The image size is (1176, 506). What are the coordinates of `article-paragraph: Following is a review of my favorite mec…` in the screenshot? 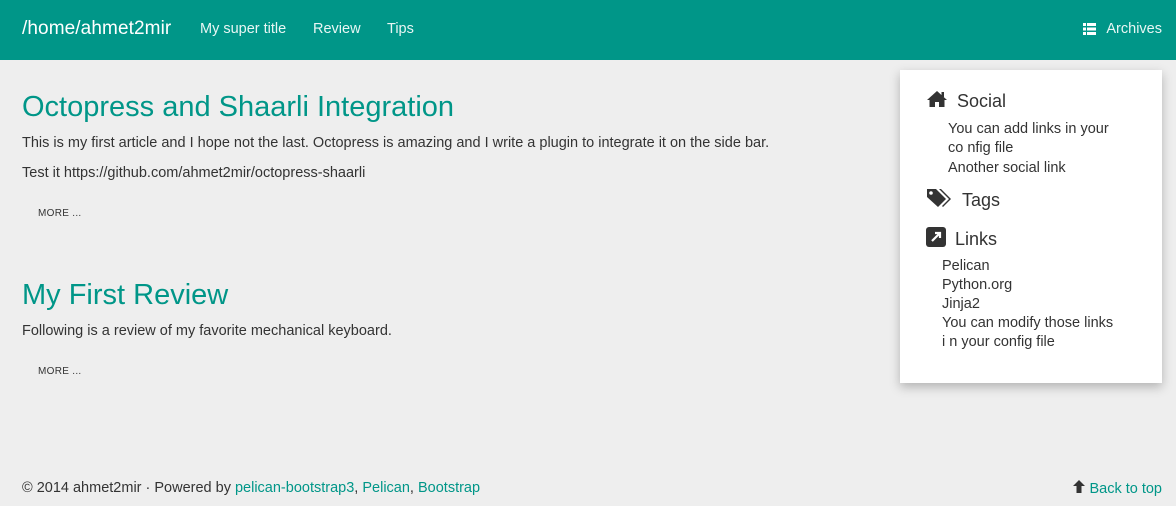 It's located at (207, 331).